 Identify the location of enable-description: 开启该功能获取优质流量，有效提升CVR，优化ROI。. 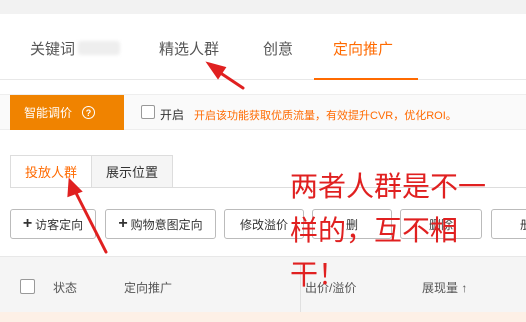
(325, 116).